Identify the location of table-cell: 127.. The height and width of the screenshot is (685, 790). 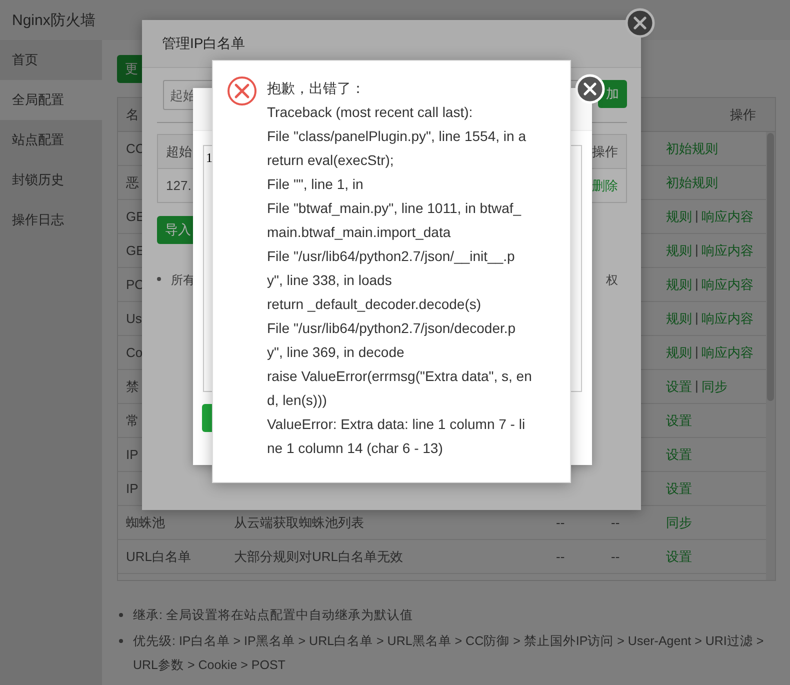
(179, 185).